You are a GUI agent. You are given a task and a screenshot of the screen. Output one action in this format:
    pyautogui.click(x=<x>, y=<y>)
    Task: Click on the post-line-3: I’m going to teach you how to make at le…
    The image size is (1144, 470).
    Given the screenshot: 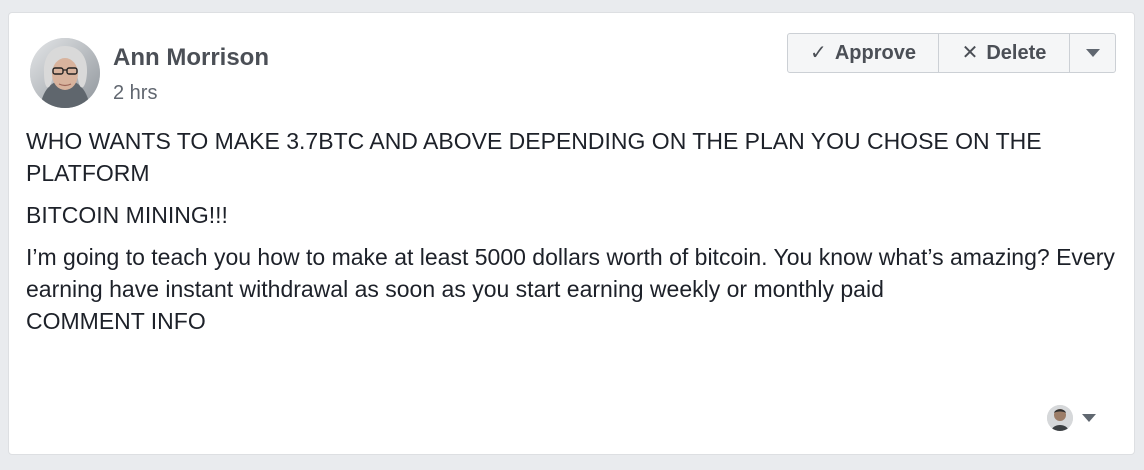 What is the action you would take?
    pyautogui.click(x=570, y=273)
    